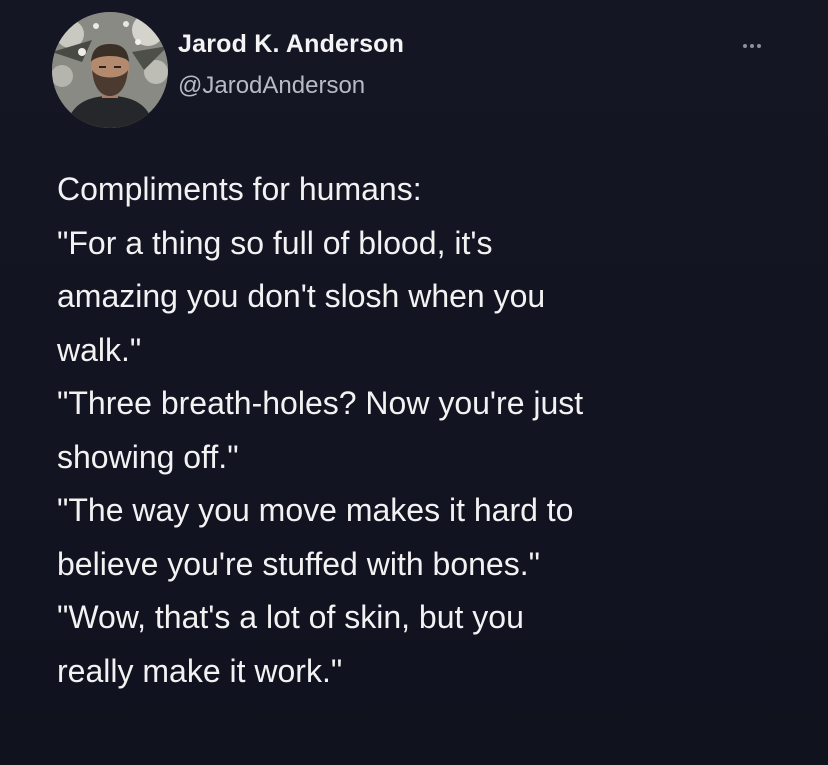  I want to click on more-horizontal-icon, so click(752, 46).